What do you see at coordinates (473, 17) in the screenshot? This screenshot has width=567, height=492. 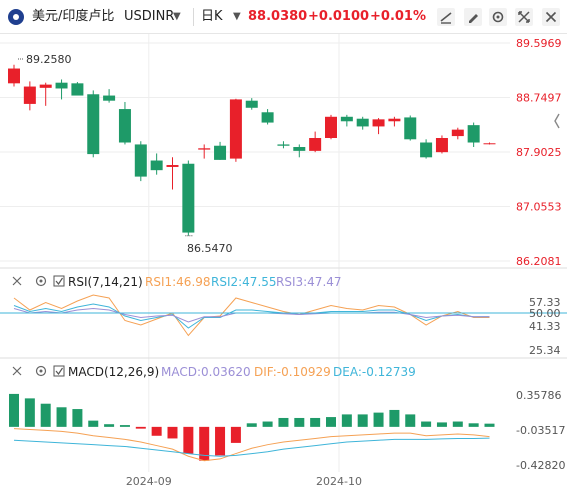 I see `pen-tool-icon` at bounding box center [473, 17].